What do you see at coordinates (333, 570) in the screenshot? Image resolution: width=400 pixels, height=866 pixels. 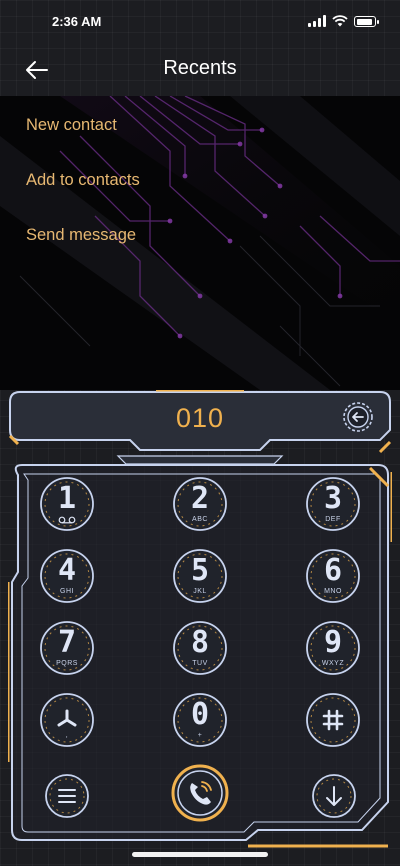 I see `key-digit: 6` at bounding box center [333, 570].